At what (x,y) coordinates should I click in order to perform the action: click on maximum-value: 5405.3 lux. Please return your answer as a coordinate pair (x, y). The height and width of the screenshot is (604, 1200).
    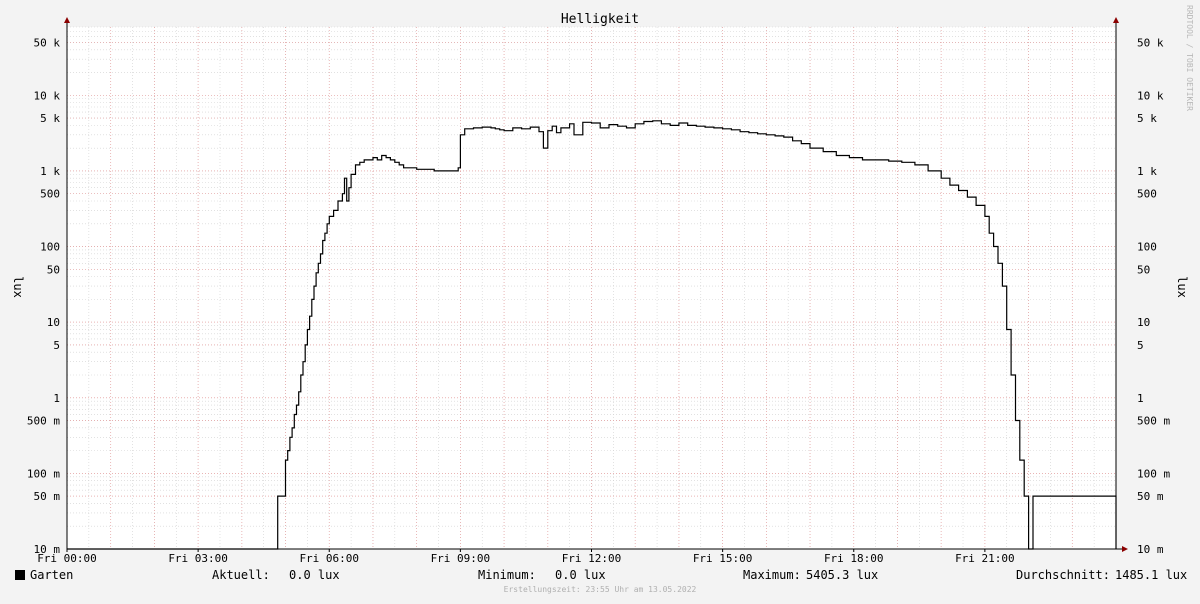
    Looking at the image, I should click on (842, 575).